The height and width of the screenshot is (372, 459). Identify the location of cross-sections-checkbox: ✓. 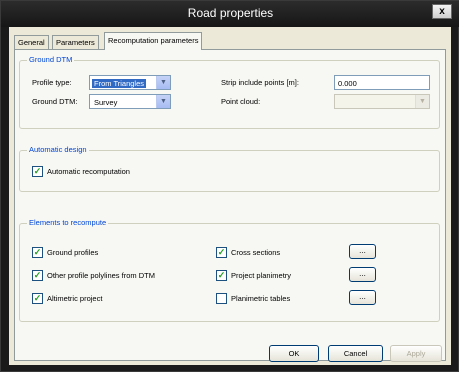
(221, 252).